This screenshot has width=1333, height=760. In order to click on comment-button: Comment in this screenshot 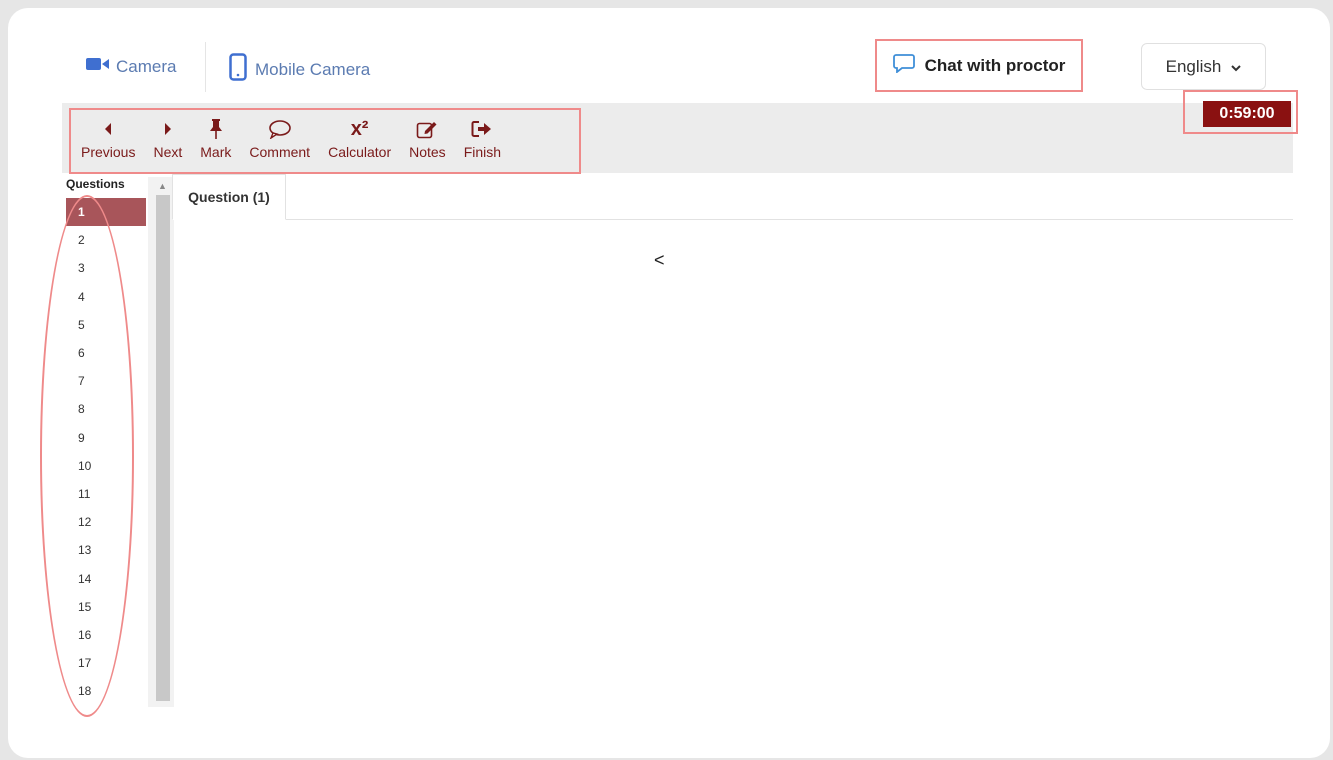, I will do `click(279, 135)`.